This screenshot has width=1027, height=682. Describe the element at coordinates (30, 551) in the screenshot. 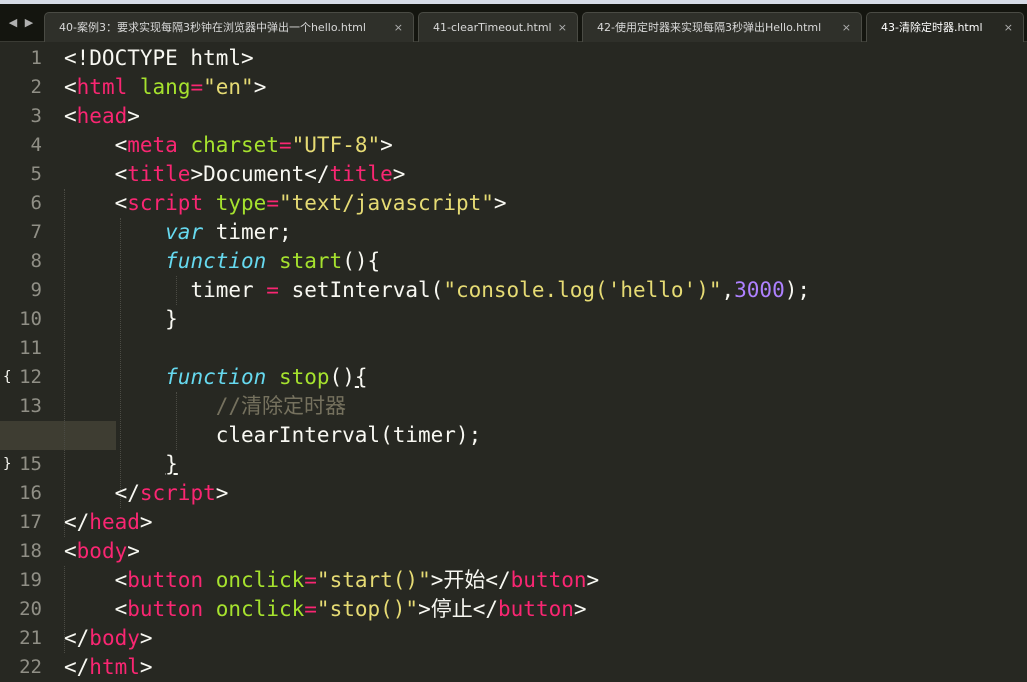

I see `line-number: 18` at that location.